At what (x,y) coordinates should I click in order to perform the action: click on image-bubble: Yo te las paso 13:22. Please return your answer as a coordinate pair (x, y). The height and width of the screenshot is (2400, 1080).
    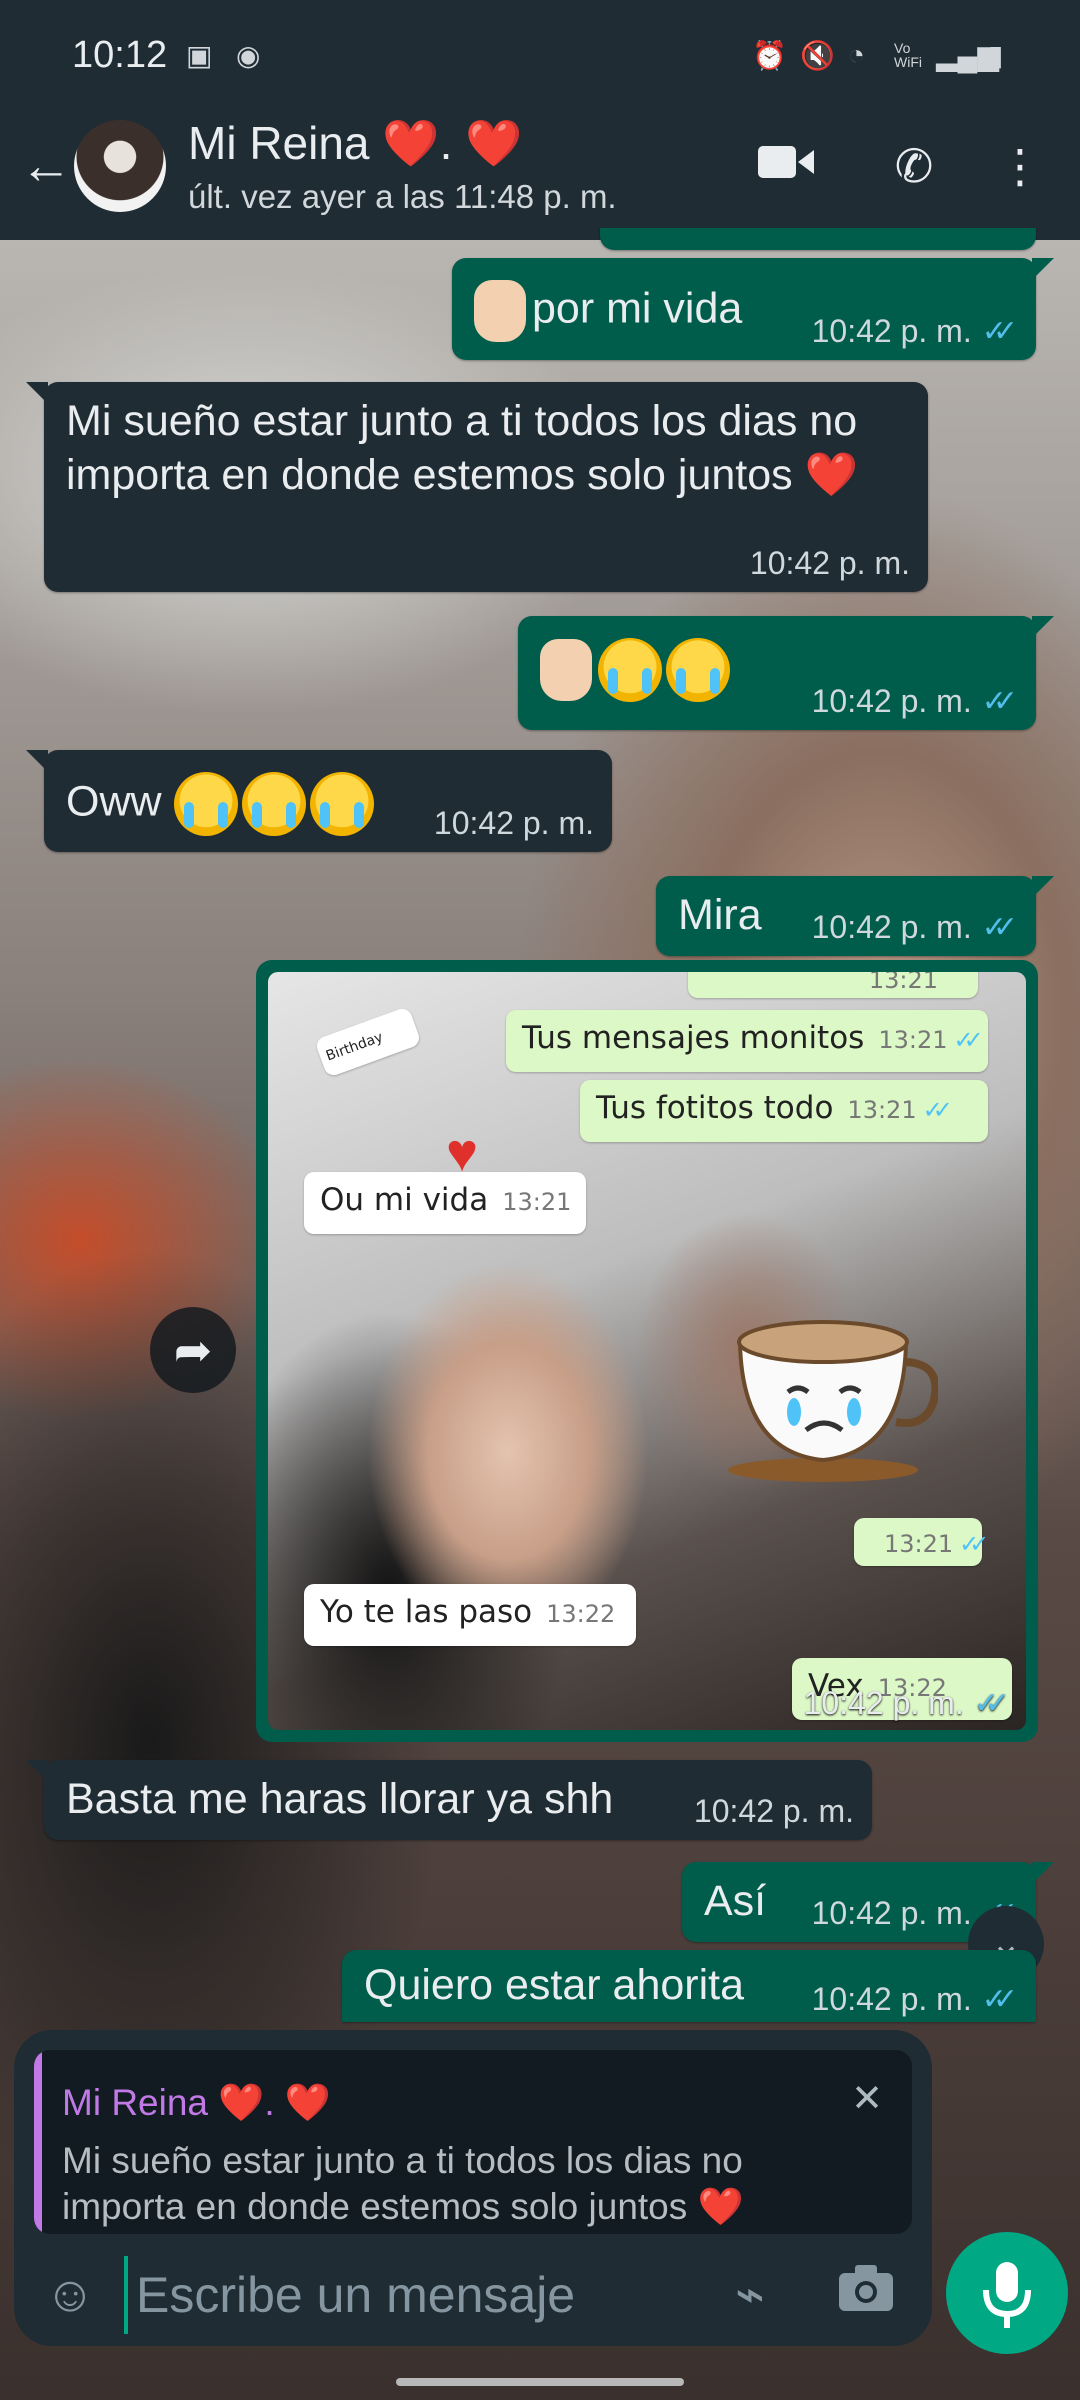
    Looking at the image, I should click on (470, 1615).